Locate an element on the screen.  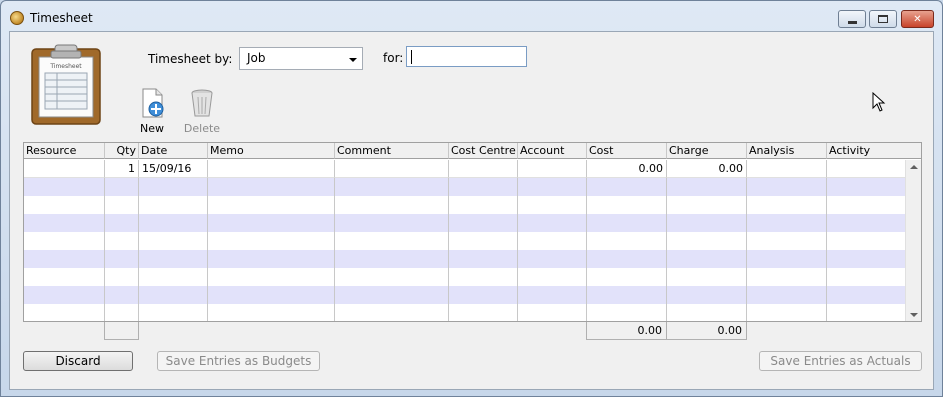
maximize-icon is located at coordinates (883, 19).